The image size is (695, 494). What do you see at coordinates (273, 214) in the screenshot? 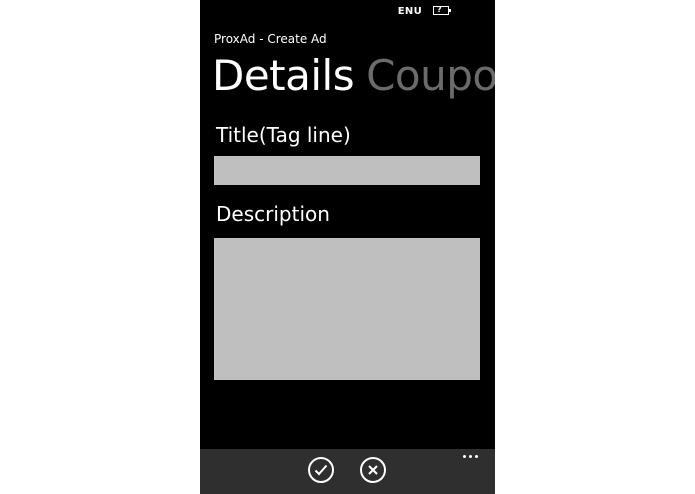
I see `description-label: Description` at bounding box center [273, 214].